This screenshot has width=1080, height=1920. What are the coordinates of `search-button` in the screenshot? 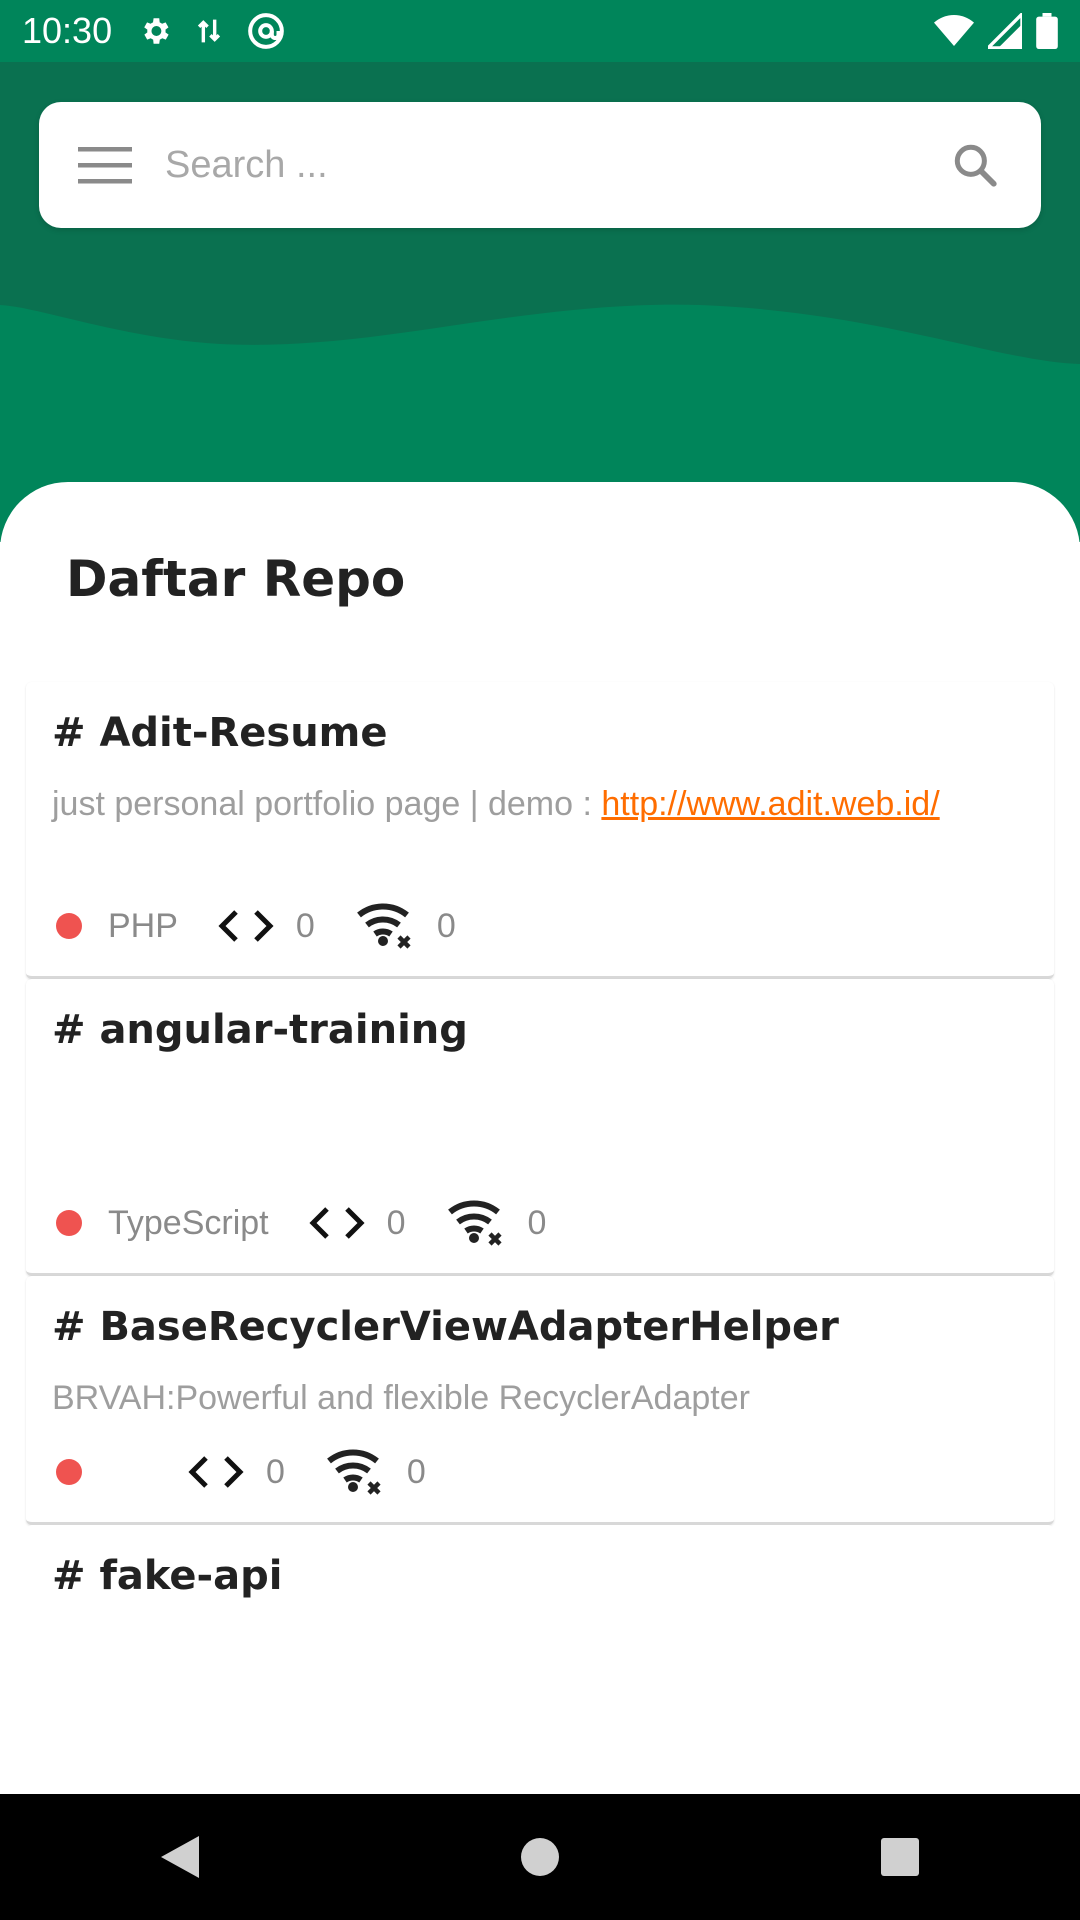 It's located at (975, 165).